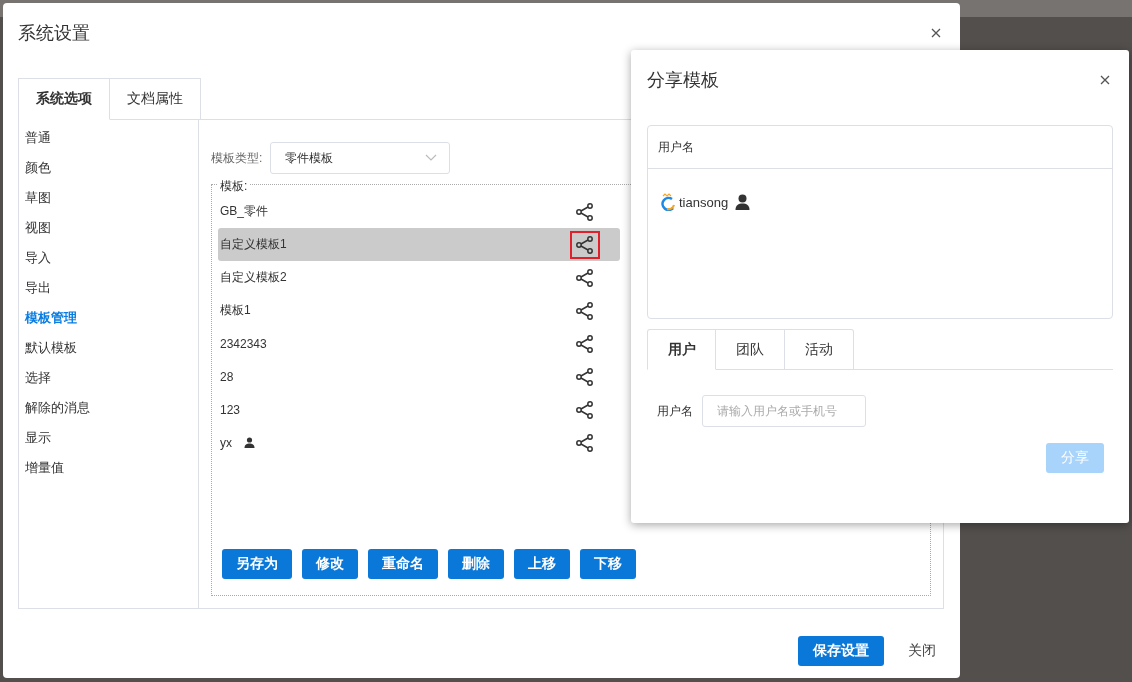  Describe the element at coordinates (108, 138) in the screenshot. I see `sidebar-item: 普通` at that location.